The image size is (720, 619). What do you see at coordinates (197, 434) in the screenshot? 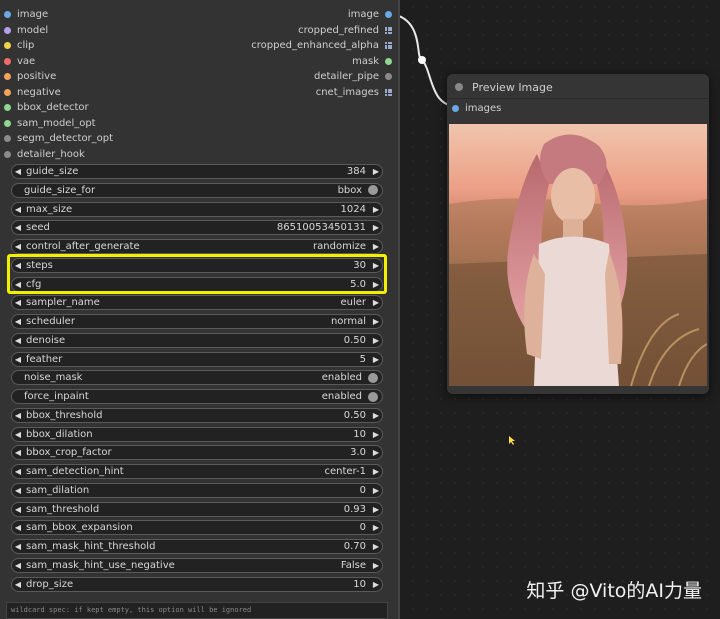
I see `widget-bbox-dilation: ◀ bbox_dilation 10 ▶` at bounding box center [197, 434].